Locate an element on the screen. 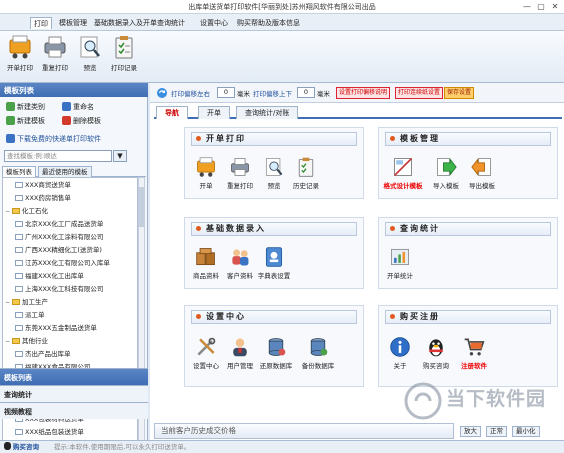 This screenshot has height=453, width=564. tree-item: XXX药房销售单 is located at coordinates (43, 198).